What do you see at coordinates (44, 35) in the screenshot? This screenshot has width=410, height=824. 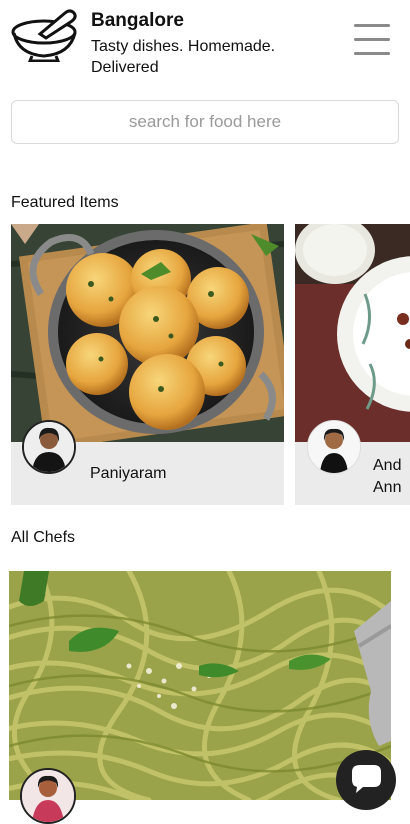 I see `mortar-pestle-icon` at bounding box center [44, 35].